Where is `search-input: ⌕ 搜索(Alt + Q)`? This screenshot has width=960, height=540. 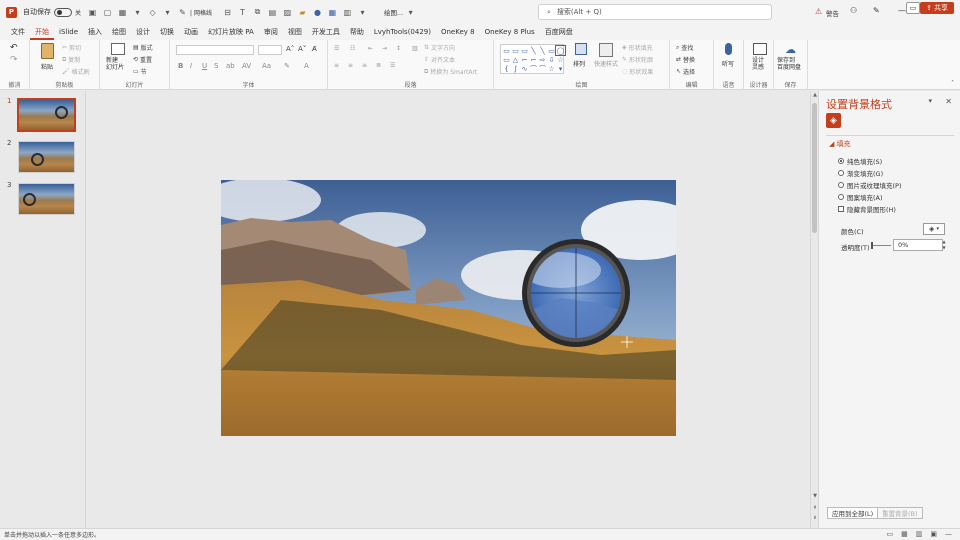
search-input: ⌕ 搜索(Alt + Q) is located at coordinates (655, 12).